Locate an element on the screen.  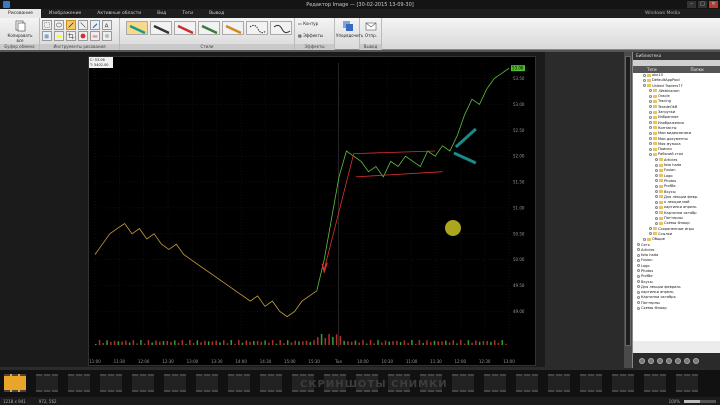
scrollbar-thumb is located at coordinates (628, 201).